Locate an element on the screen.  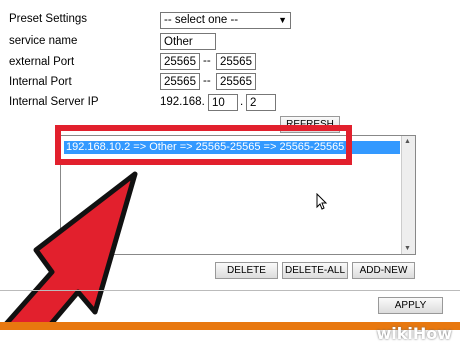
chevron-down-icon: ▼ is located at coordinates (282, 20).